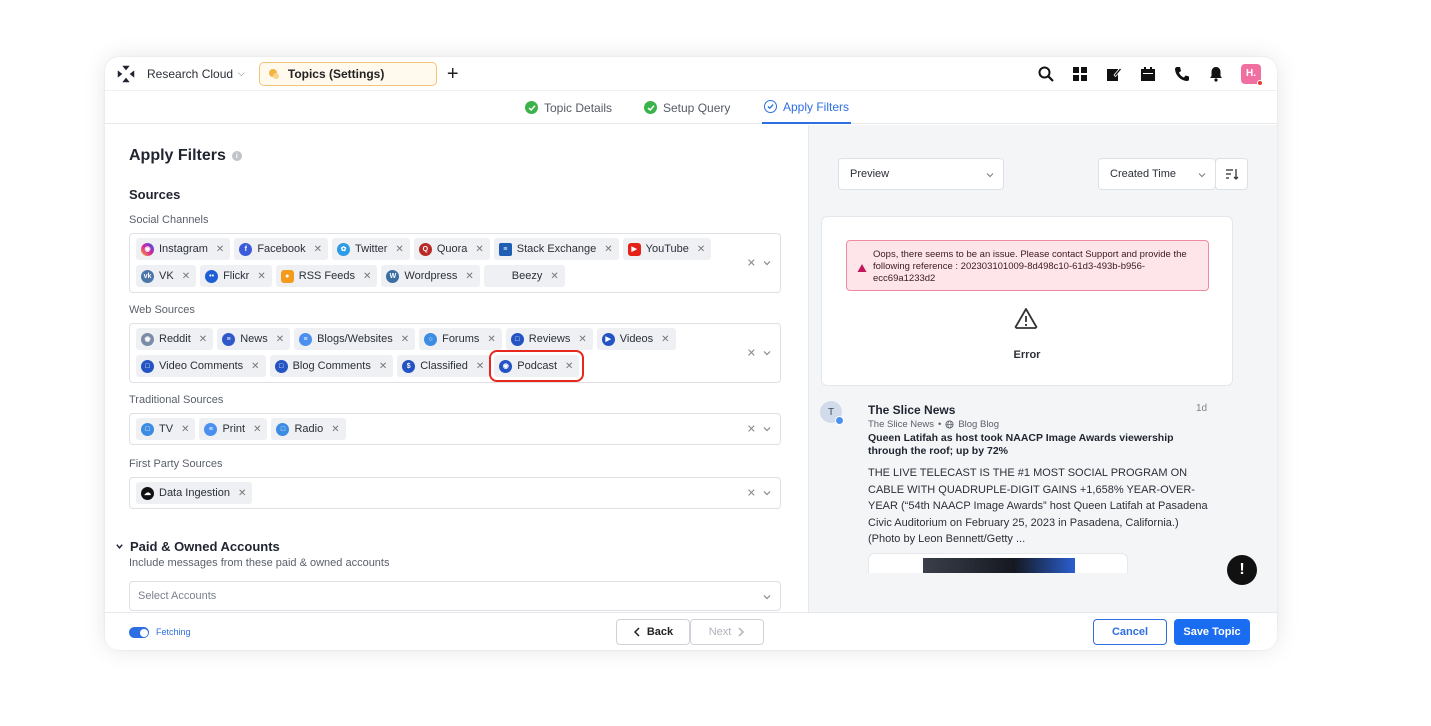 The image size is (1431, 726). Describe the element at coordinates (197, 546) in the screenshot. I see `paid-owned-accordion: Paid & Owned Accounts` at that location.